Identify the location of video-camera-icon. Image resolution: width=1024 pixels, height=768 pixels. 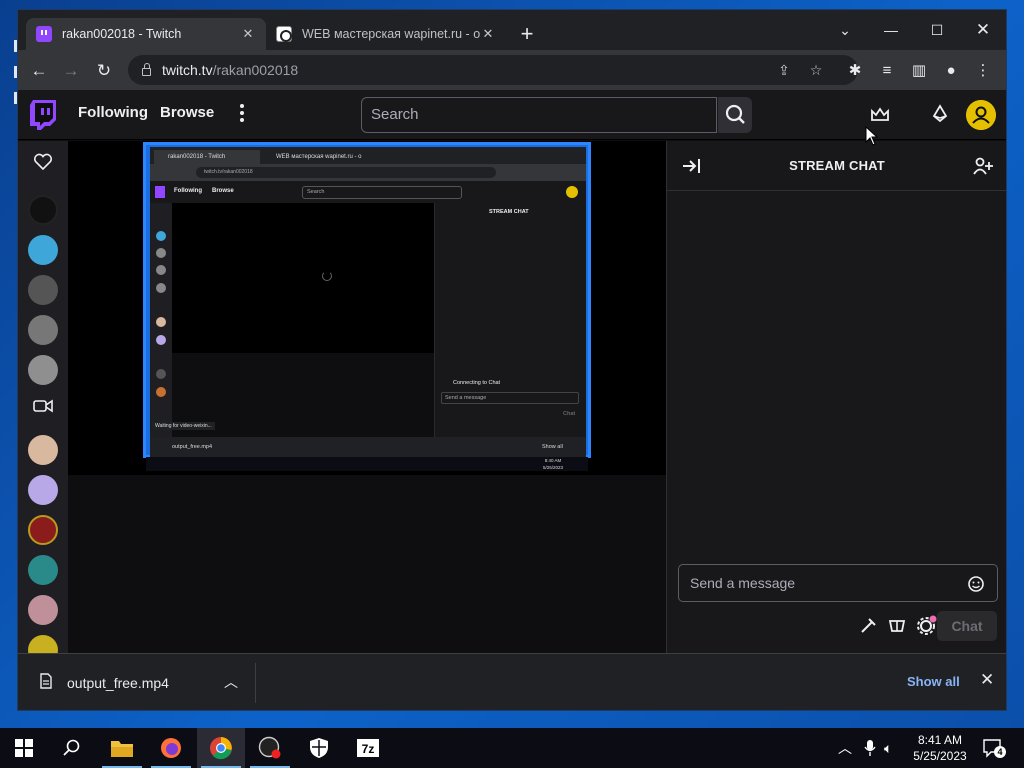
(43, 406).